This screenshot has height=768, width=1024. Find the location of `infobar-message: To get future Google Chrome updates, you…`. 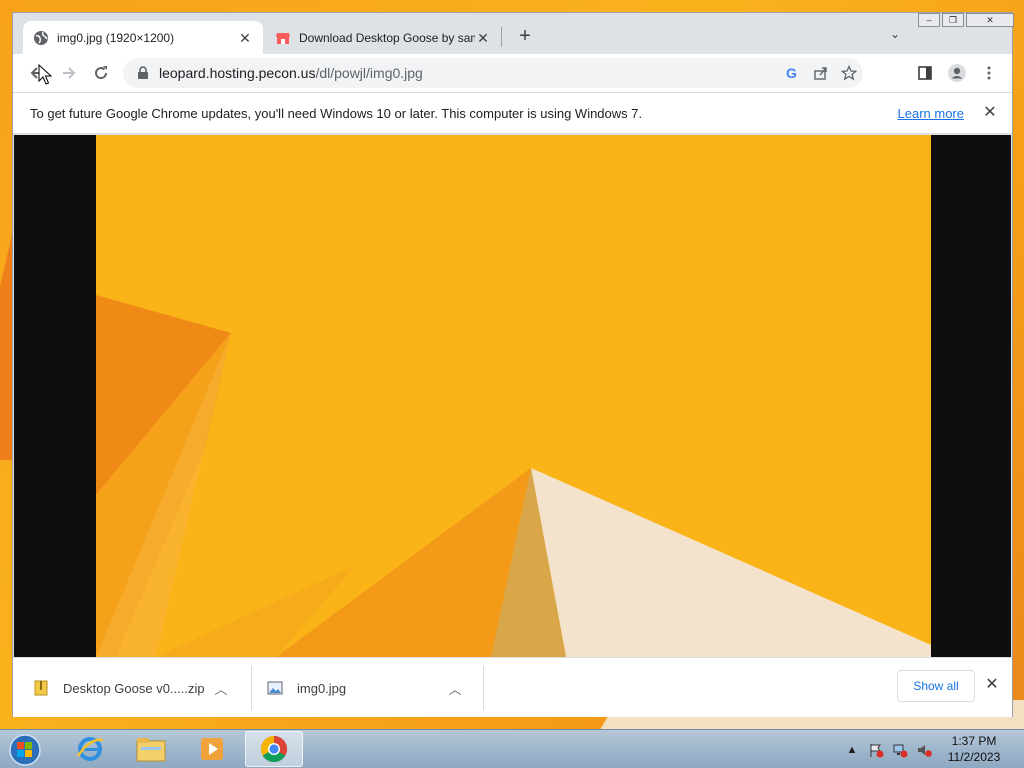

infobar-message: To get future Google Chrome updates, you… is located at coordinates (336, 113).